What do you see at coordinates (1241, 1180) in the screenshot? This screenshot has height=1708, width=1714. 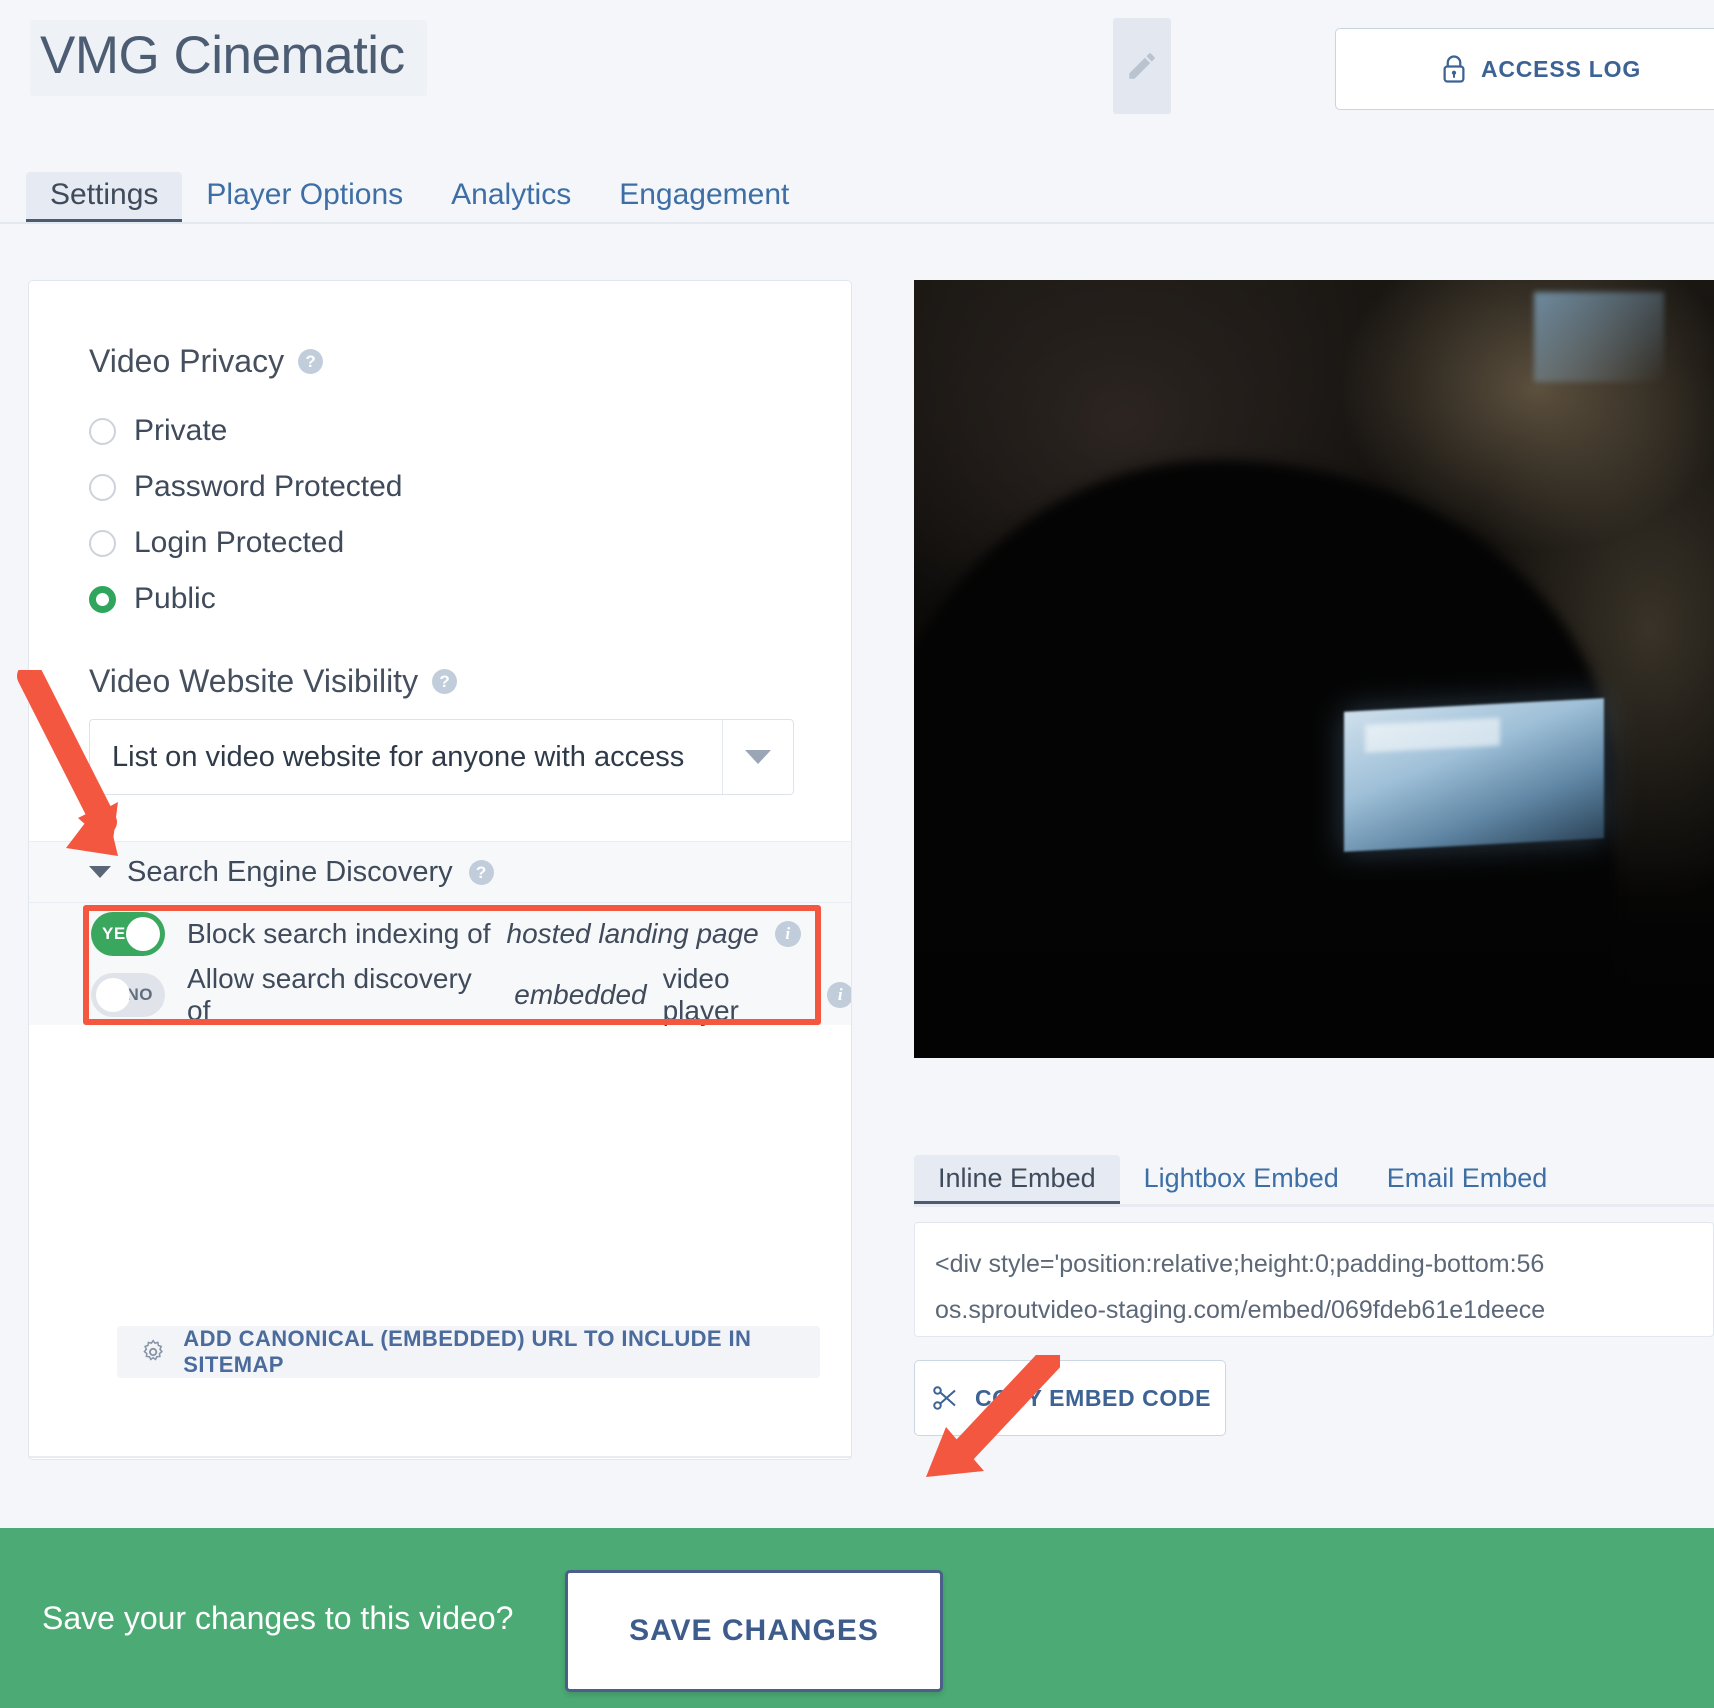 I see `tab-lightbox-embed: Lightbox Embed` at bounding box center [1241, 1180].